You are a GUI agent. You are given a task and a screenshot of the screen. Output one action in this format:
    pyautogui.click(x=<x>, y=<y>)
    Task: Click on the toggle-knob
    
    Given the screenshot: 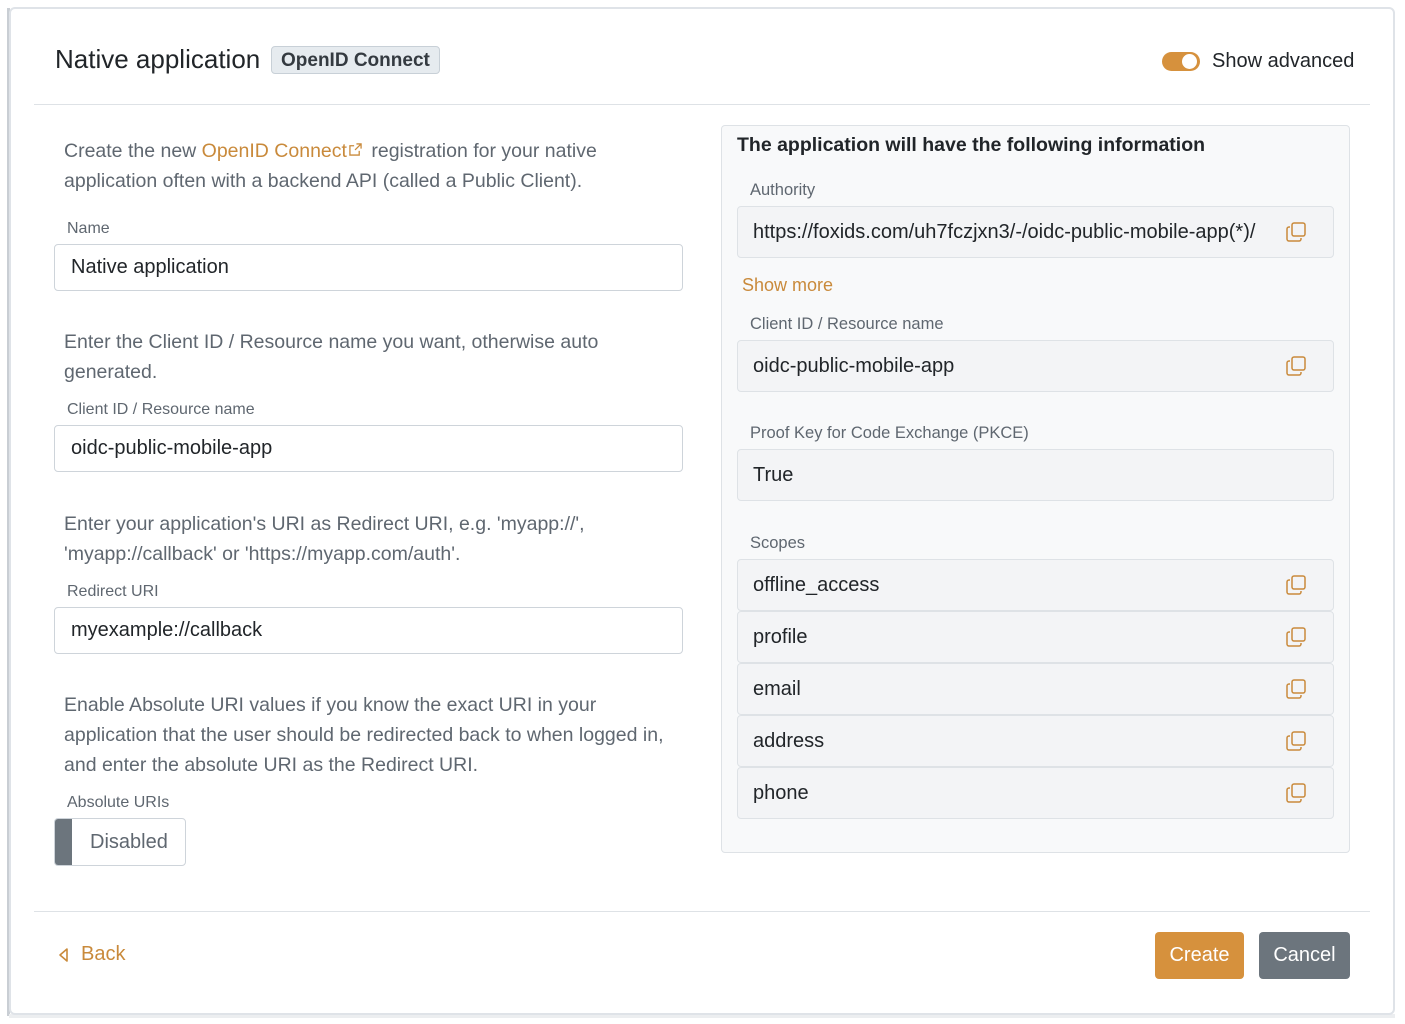 What is the action you would take?
    pyautogui.click(x=1189, y=61)
    